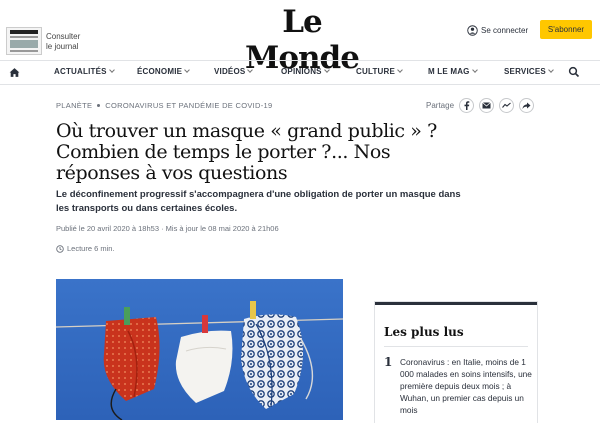 The height and width of the screenshot is (423, 600). I want to click on messenger-icon, so click(506, 105).